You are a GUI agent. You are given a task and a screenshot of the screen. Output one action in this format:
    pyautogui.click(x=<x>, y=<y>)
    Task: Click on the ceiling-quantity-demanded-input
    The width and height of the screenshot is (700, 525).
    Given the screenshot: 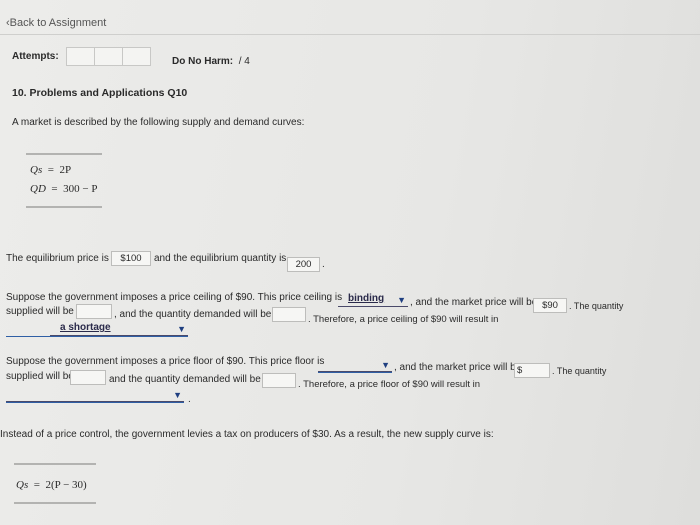 What is the action you would take?
    pyautogui.click(x=289, y=314)
    